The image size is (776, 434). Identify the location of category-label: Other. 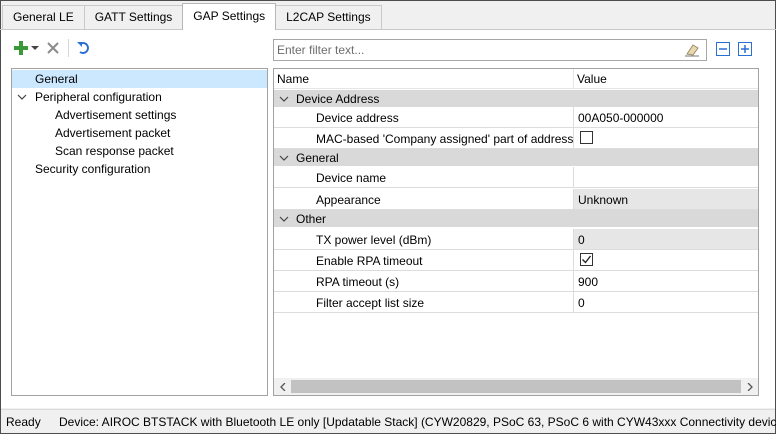
(311, 219).